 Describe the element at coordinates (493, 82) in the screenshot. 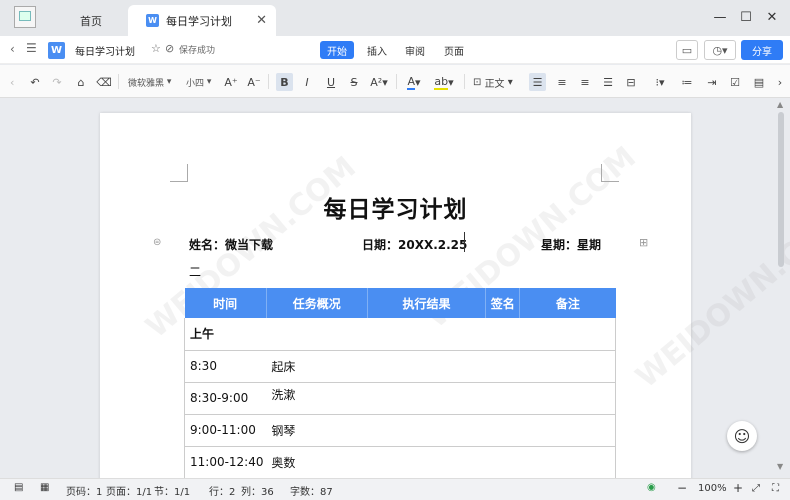

I see `style-select: ⊡ 正文 ▾` at that location.